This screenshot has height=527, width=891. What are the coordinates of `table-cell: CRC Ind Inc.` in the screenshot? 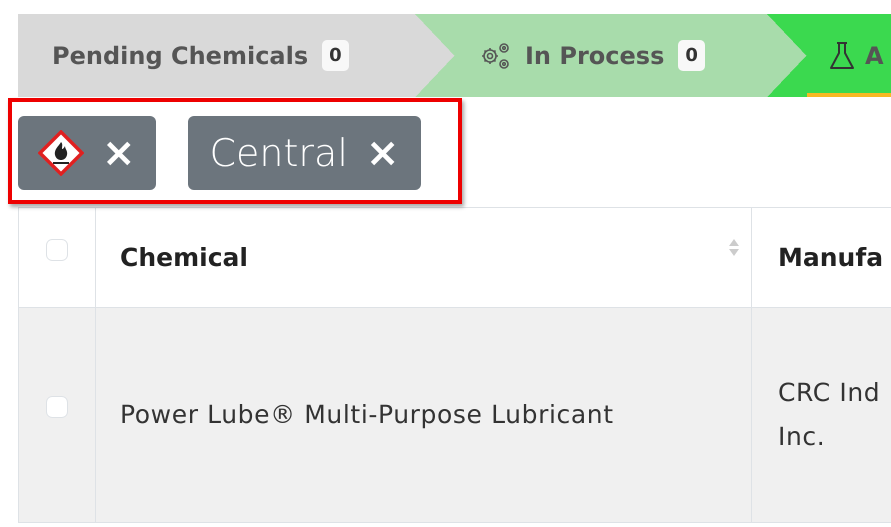 It's located at (821, 415).